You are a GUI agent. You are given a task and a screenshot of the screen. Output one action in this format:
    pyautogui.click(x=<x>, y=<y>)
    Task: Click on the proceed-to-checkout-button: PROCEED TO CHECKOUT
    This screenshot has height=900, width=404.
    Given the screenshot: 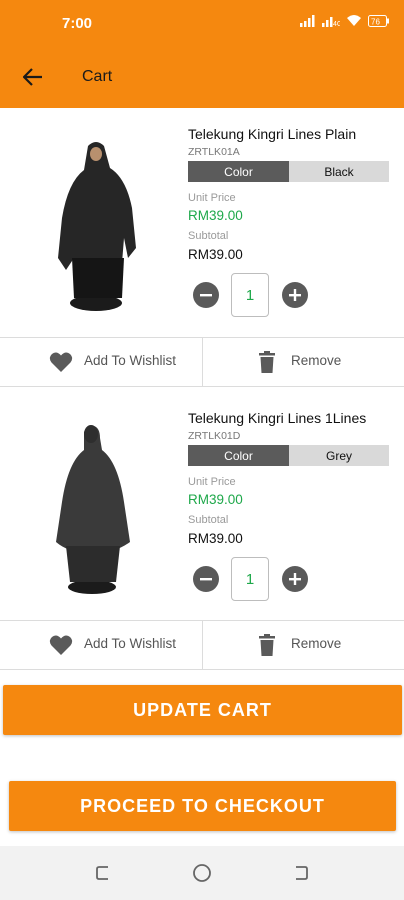 What is the action you would take?
    pyautogui.click(x=202, y=806)
    